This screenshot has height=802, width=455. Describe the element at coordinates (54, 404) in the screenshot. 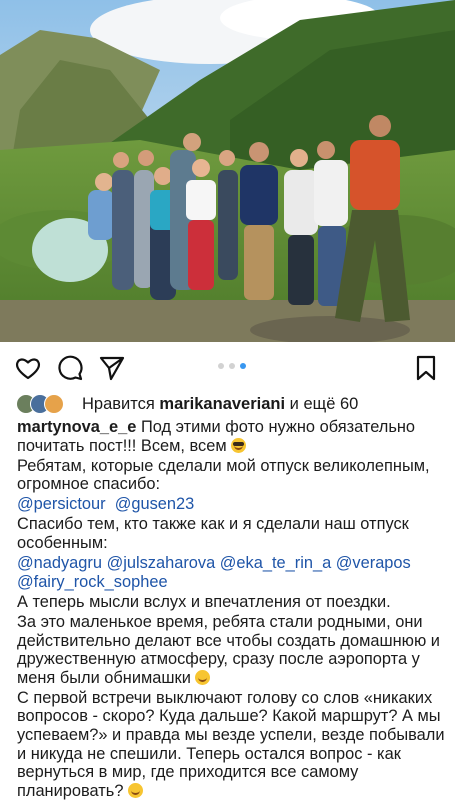

I see `avatar` at that location.